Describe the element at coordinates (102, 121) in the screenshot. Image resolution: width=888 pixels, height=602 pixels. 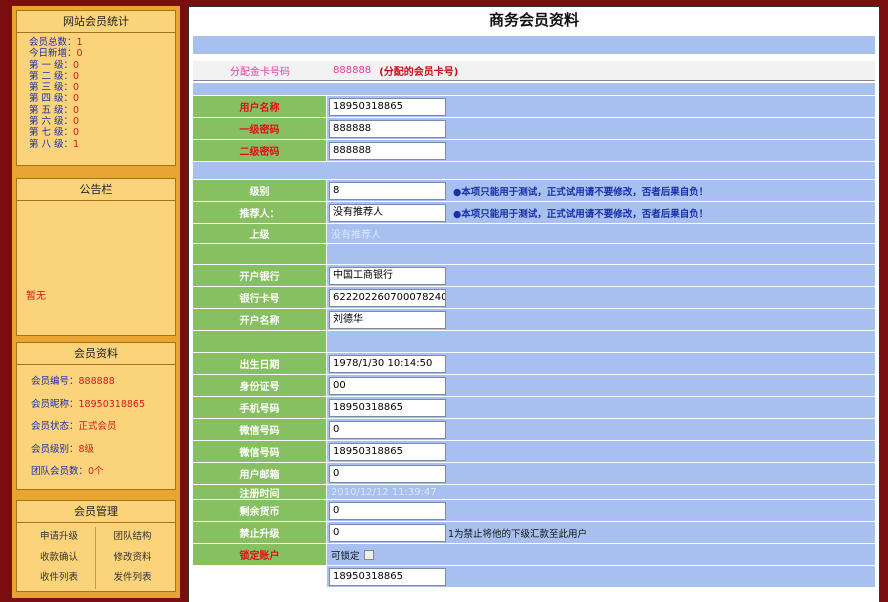
I see `stats-row: 第 六 级：0` at that location.